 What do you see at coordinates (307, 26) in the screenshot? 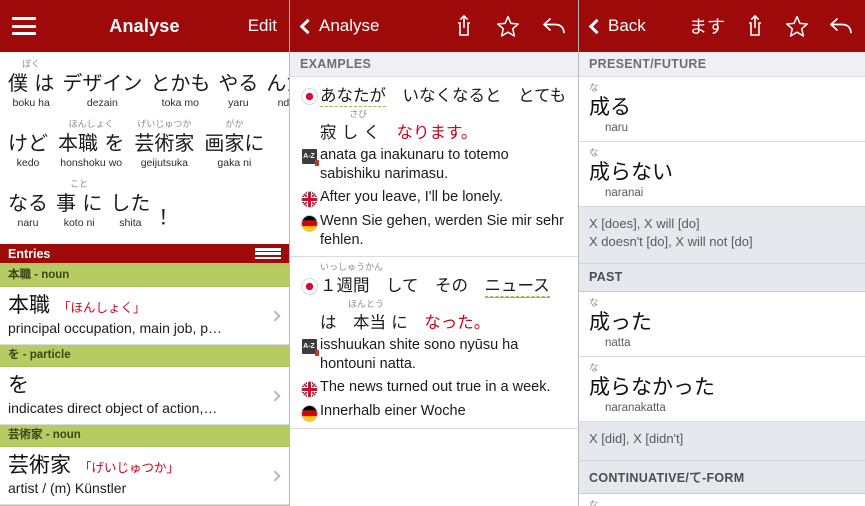
I see `chevron-left-icon` at bounding box center [307, 26].